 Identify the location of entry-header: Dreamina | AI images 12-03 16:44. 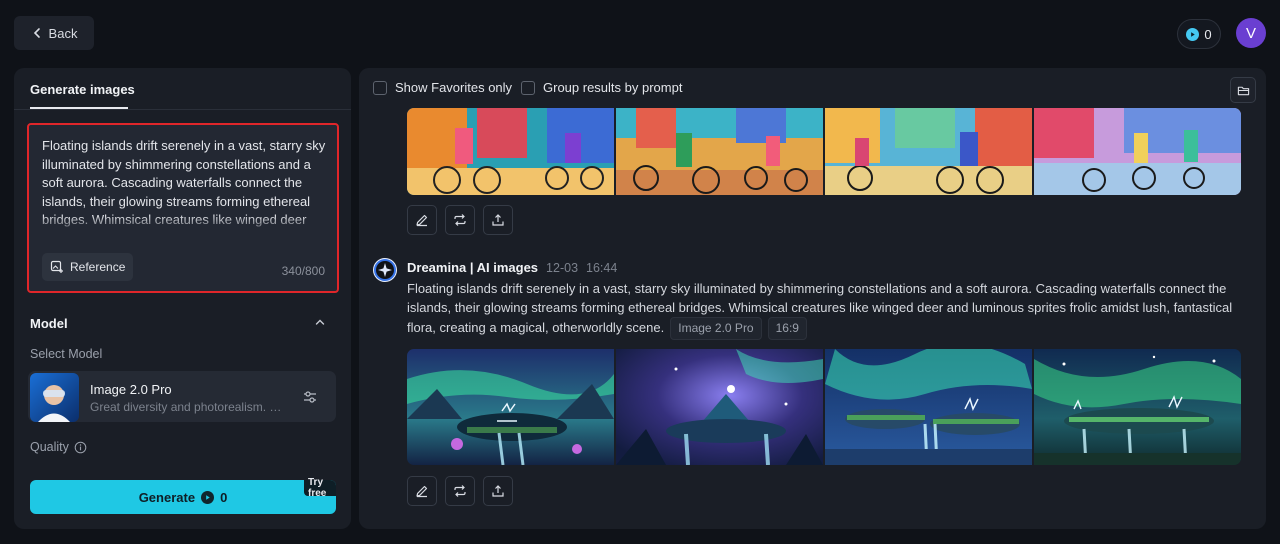
(512, 267).